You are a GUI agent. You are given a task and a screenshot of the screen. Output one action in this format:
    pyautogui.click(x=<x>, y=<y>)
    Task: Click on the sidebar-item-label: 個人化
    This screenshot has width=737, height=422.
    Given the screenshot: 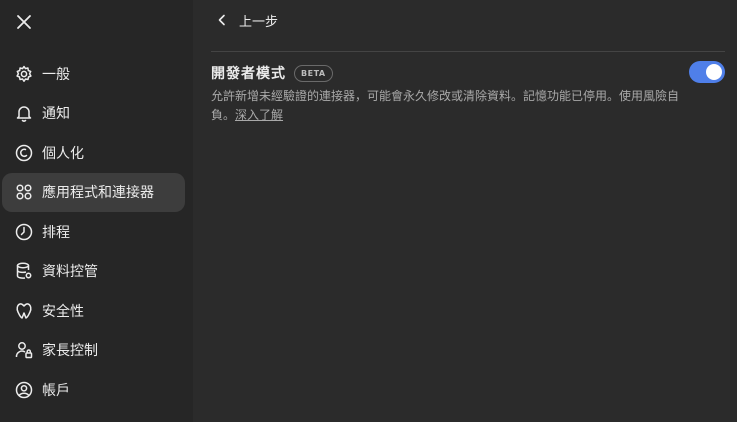 What is the action you would take?
    pyautogui.click(x=63, y=153)
    